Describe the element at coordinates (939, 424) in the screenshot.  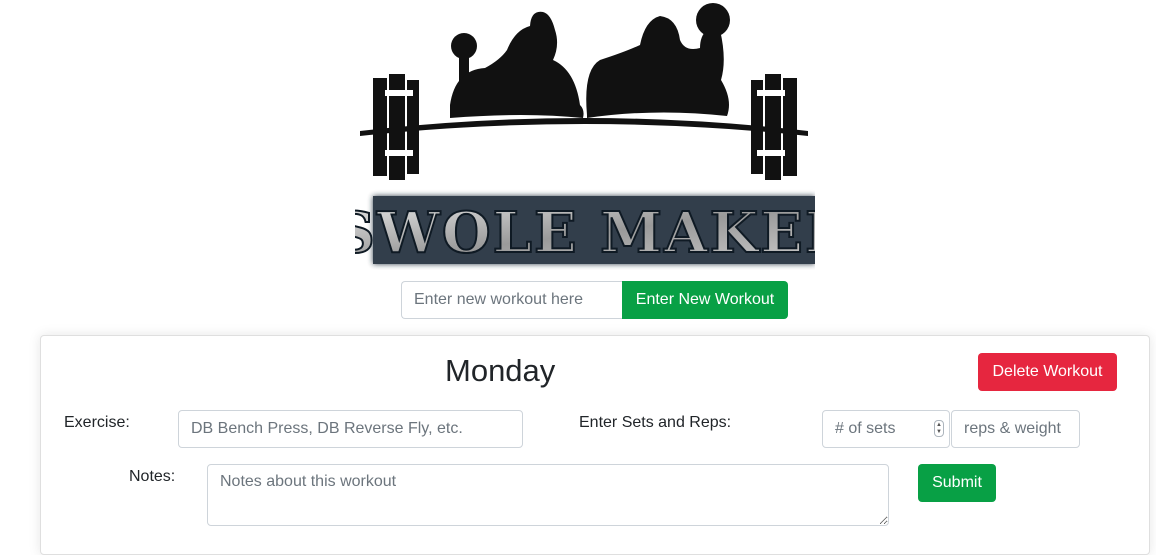
I see `stepper-up-icon: ▲` at that location.